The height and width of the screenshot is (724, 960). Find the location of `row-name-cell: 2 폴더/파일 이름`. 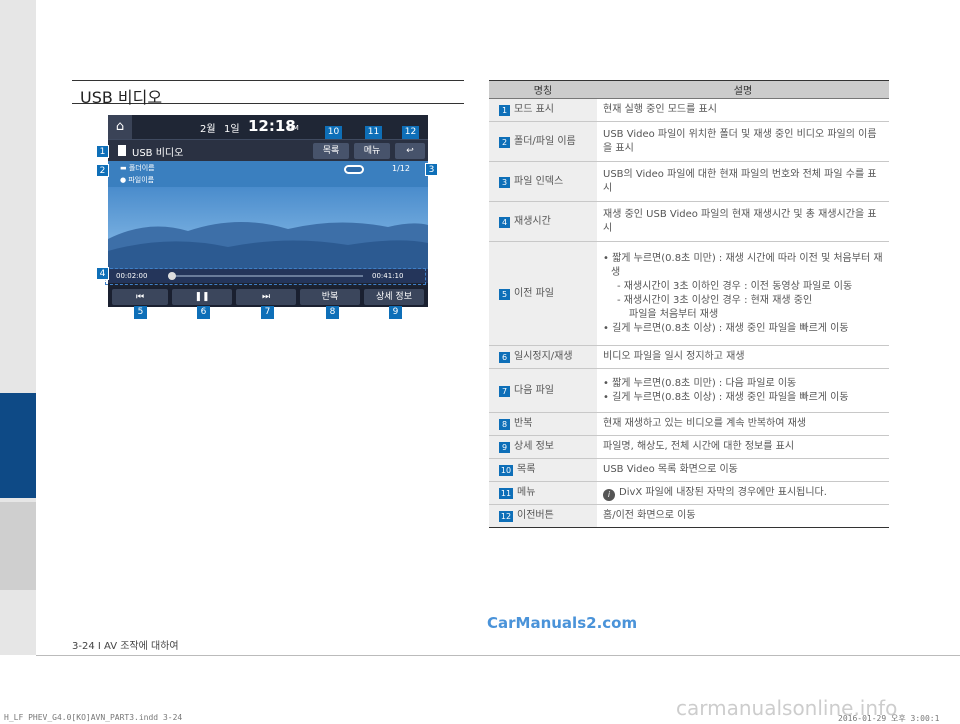

row-name-cell: 2 폴더/파일 이름 is located at coordinates (543, 141).